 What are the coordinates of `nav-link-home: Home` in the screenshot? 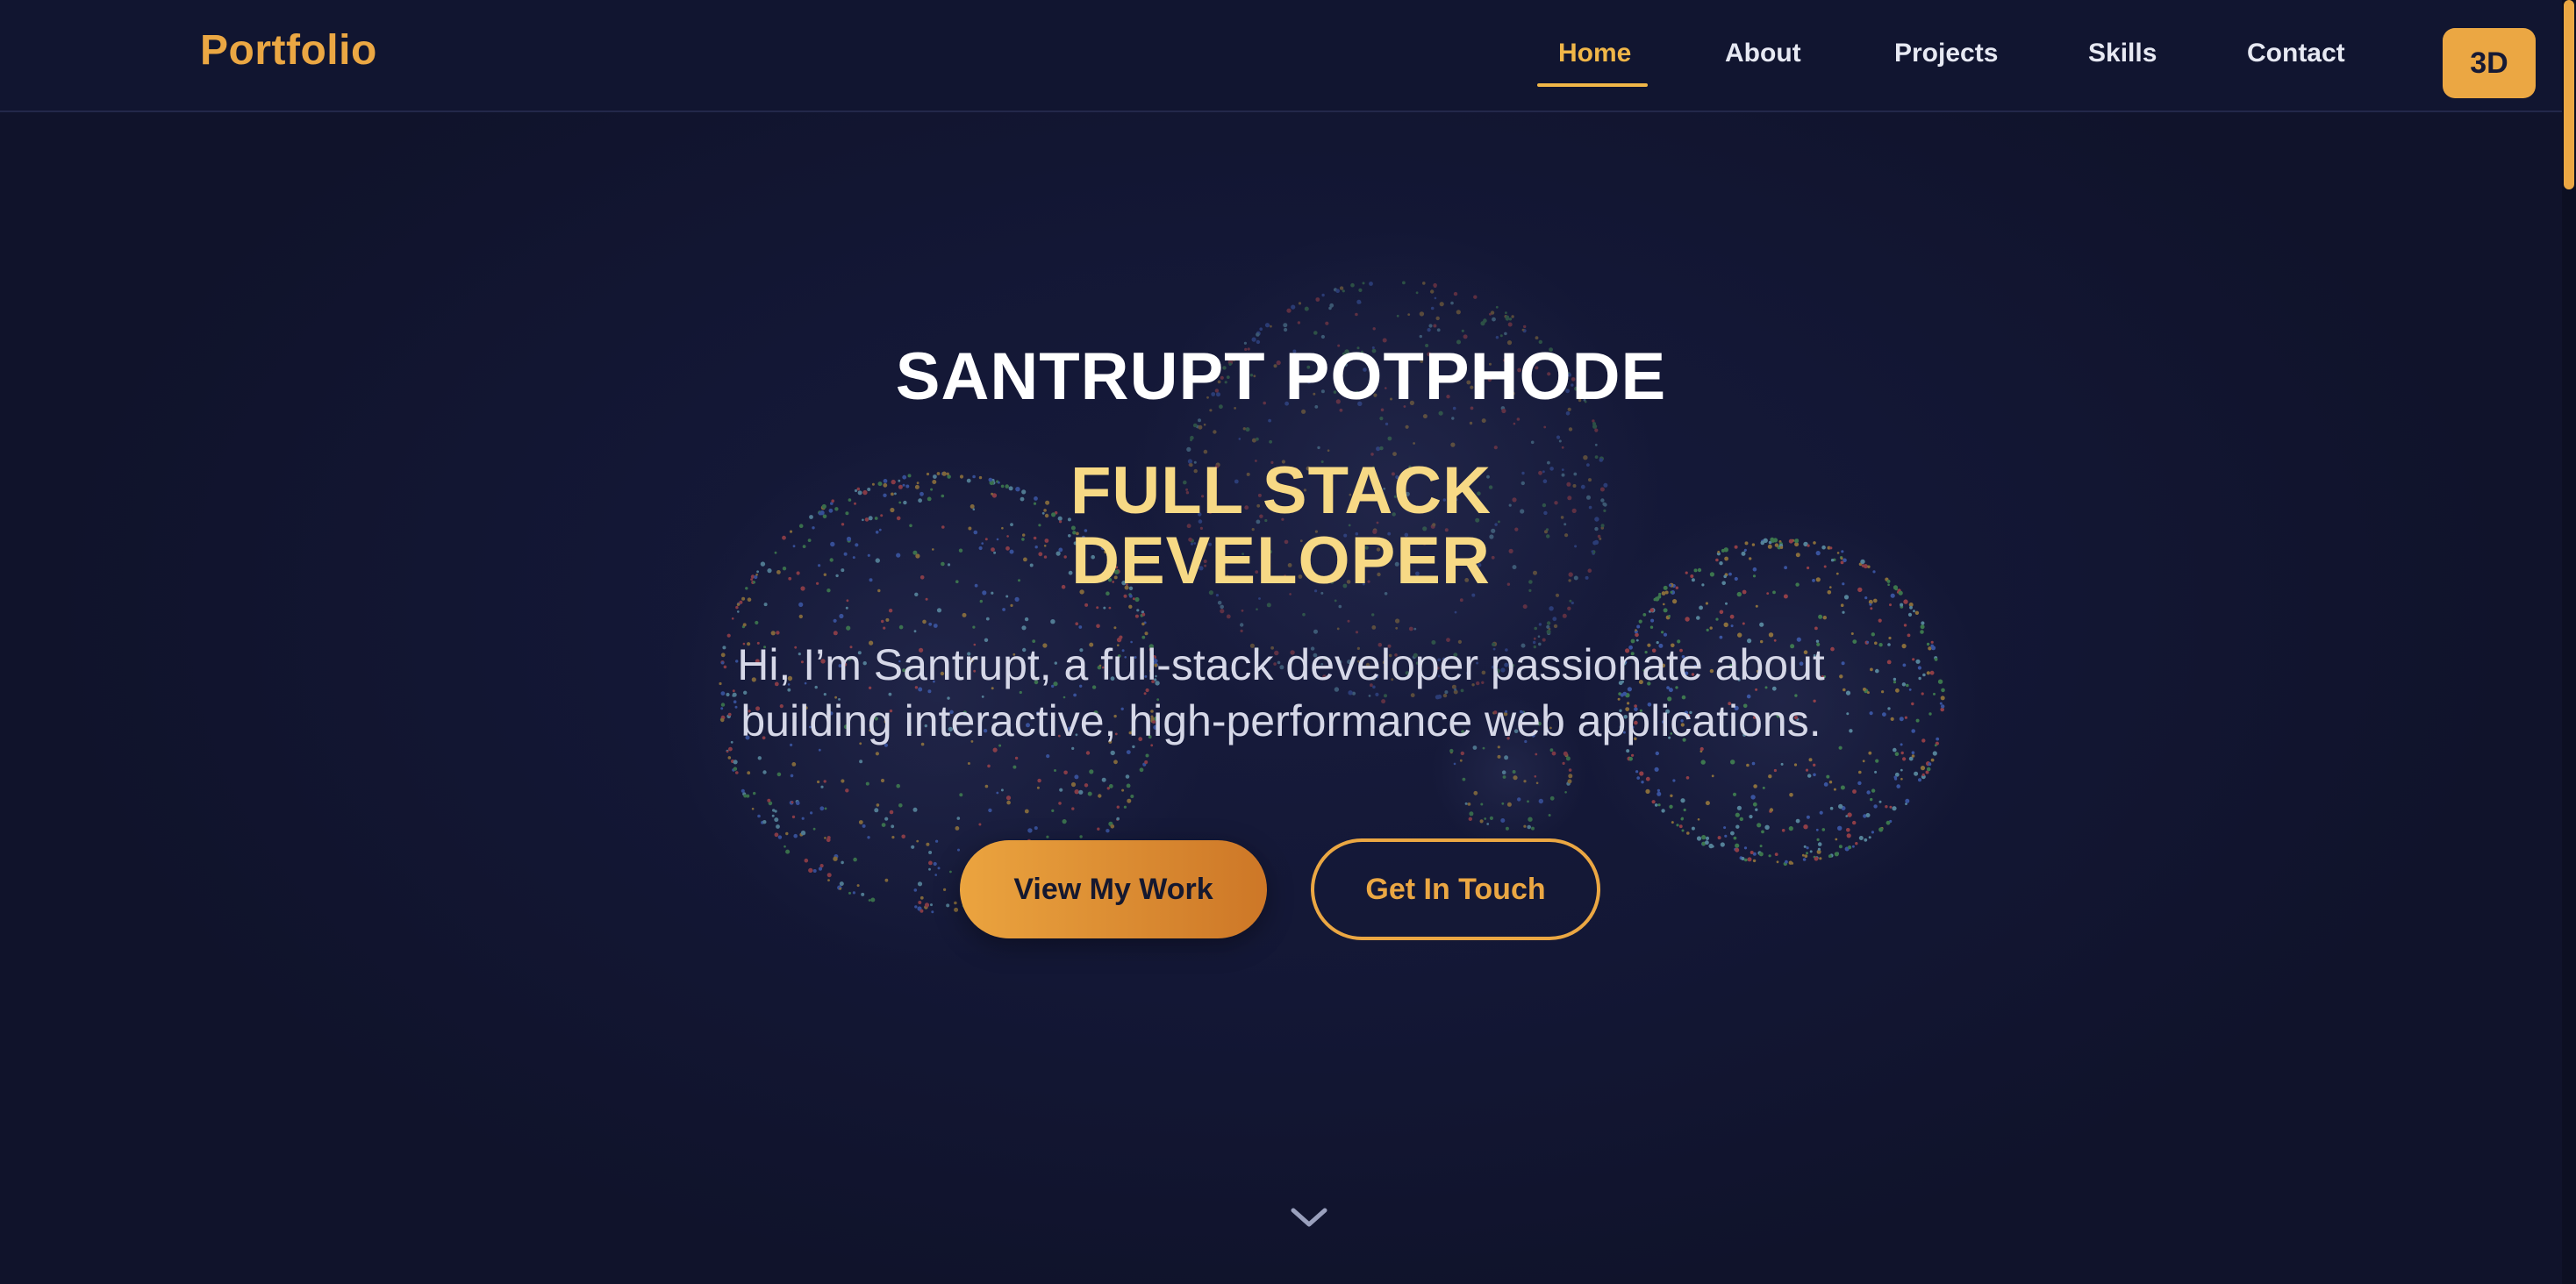 It's located at (1594, 53).